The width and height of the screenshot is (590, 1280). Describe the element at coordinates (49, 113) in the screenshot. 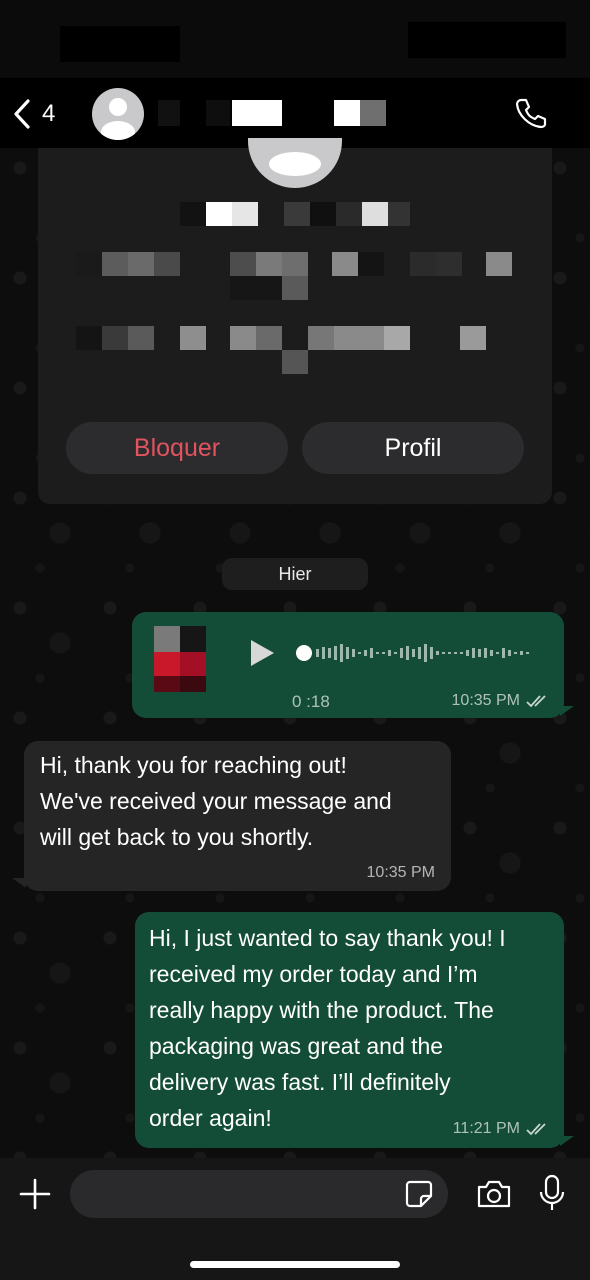

I see `unread-count: 4` at that location.